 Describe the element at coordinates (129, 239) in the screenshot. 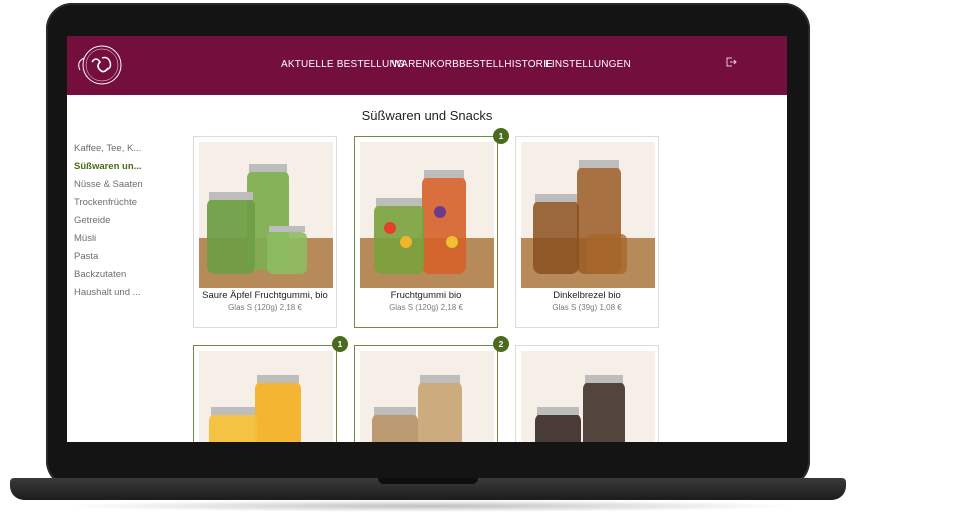

I see `sidebar-item-muesli: Müsli` at that location.